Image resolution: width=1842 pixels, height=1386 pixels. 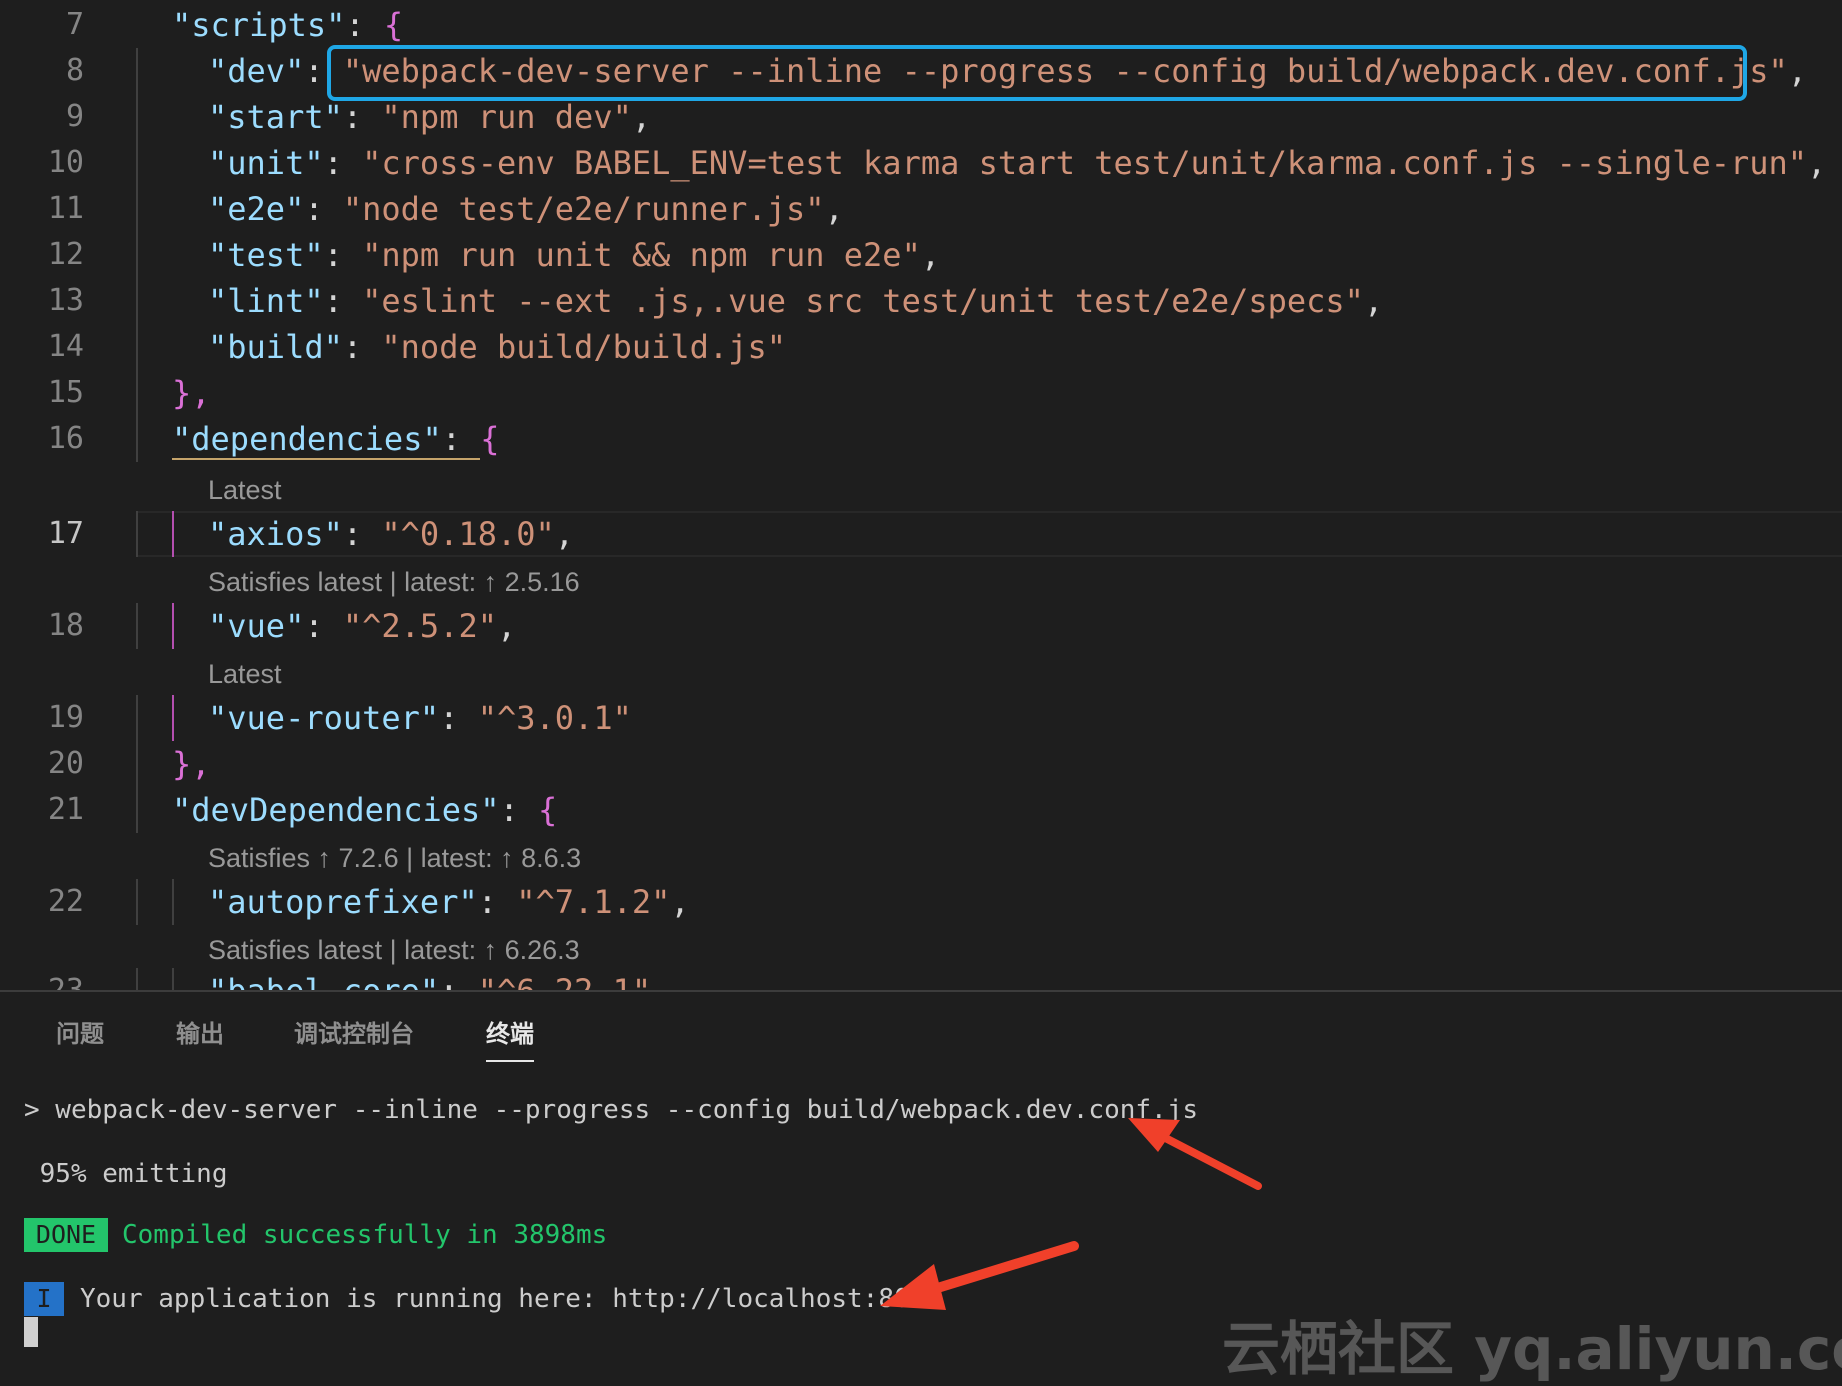 What do you see at coordinates (979, 1275) in the screenshot?
I see `arrow-to-url` at bounding box center [979, 1275].